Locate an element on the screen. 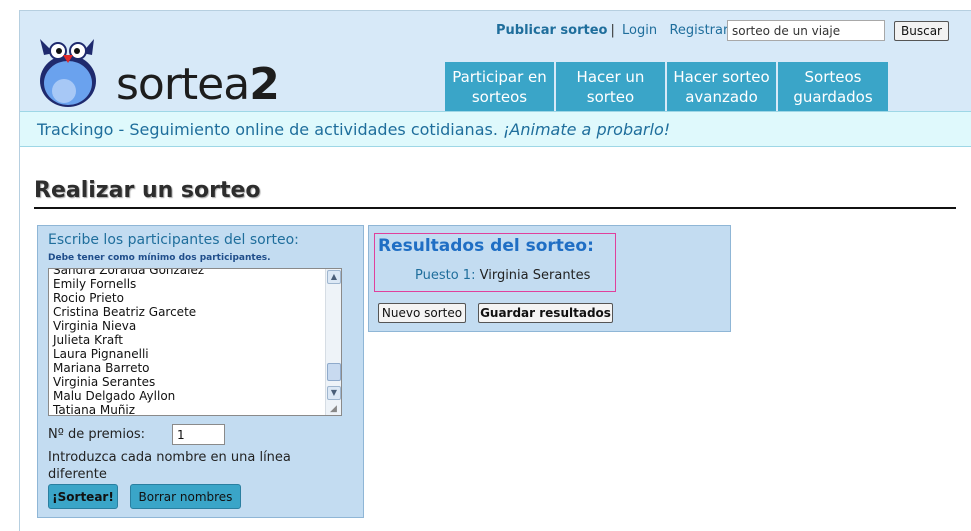  nav-tab-hacer-sorteo: Hacer un sorteo is located at coordinates (611, 87).